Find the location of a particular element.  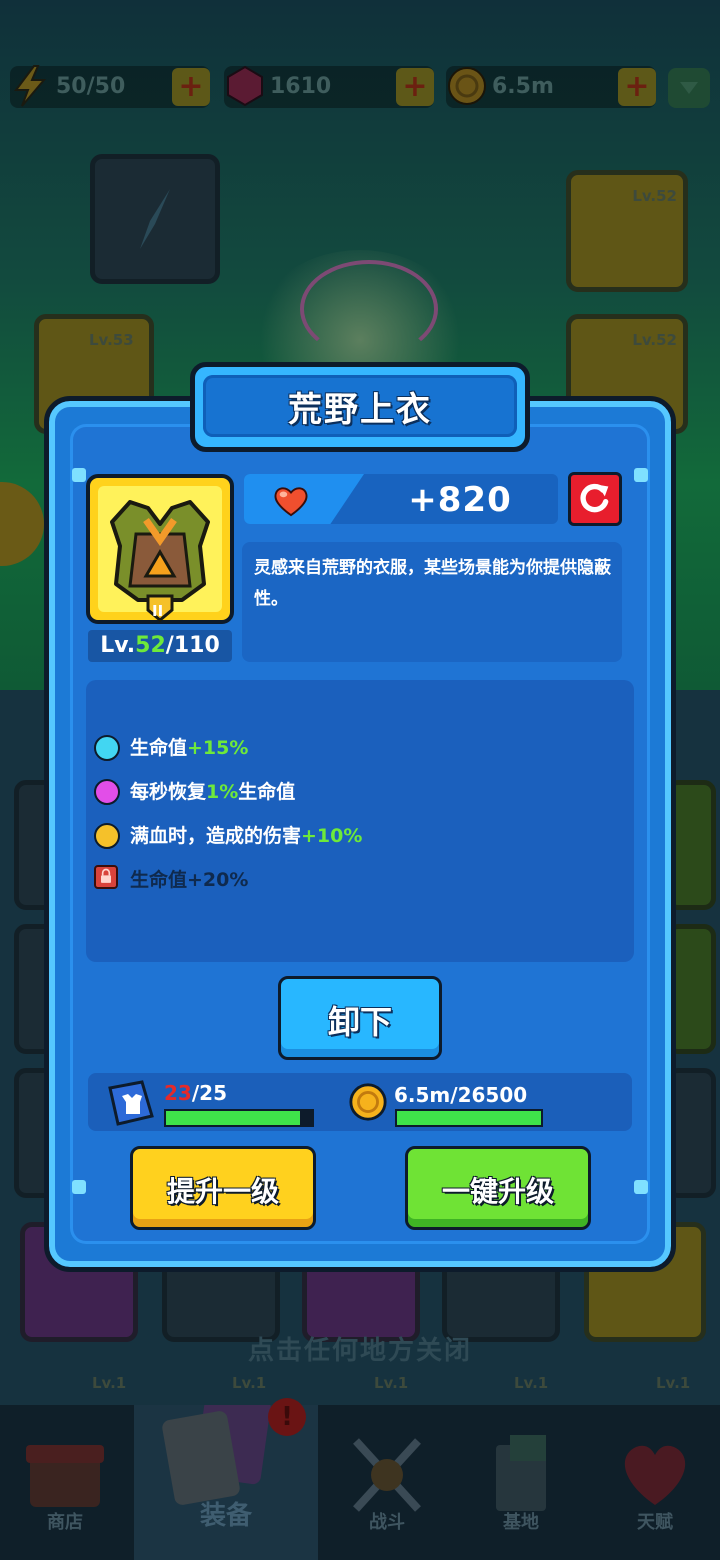

level-max: /110 is located at coordinates (192, 645).